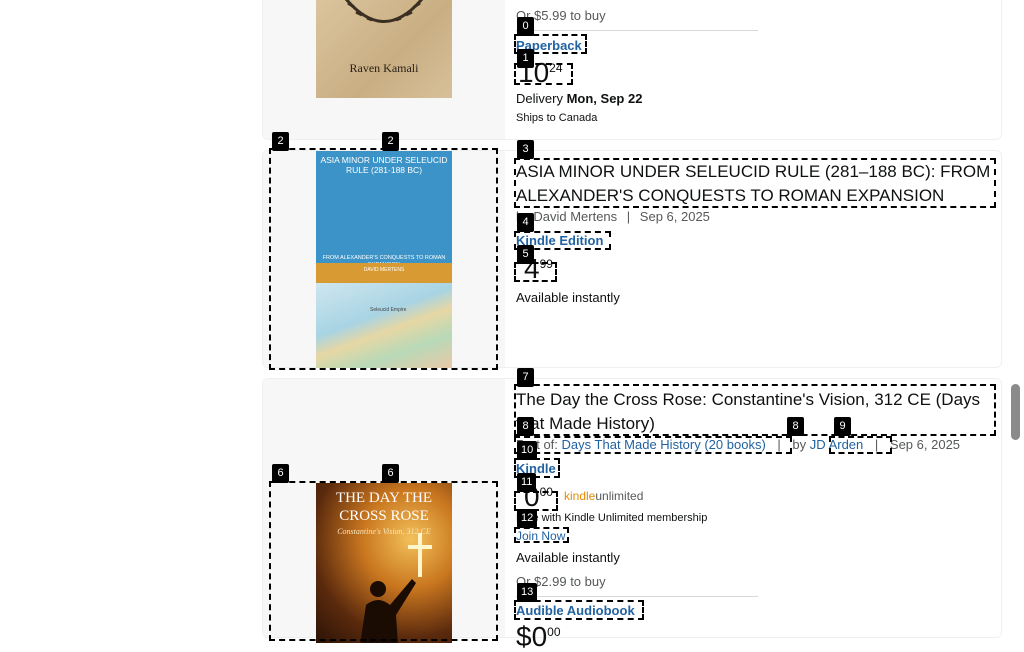 This screenshot has width=1024, height=652. What do you see at coordinates (420, 555) in the screenshot?
I see `cross-icon` at bounding box center [420, 555].